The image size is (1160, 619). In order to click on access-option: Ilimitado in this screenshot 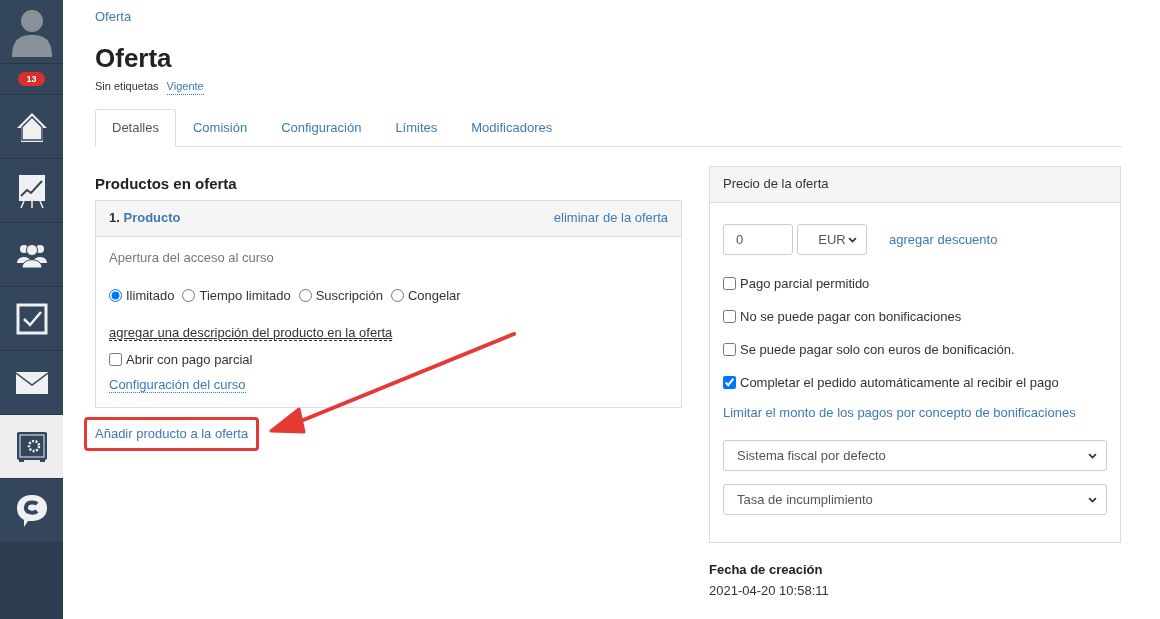, I will do `click(142, 296)`.